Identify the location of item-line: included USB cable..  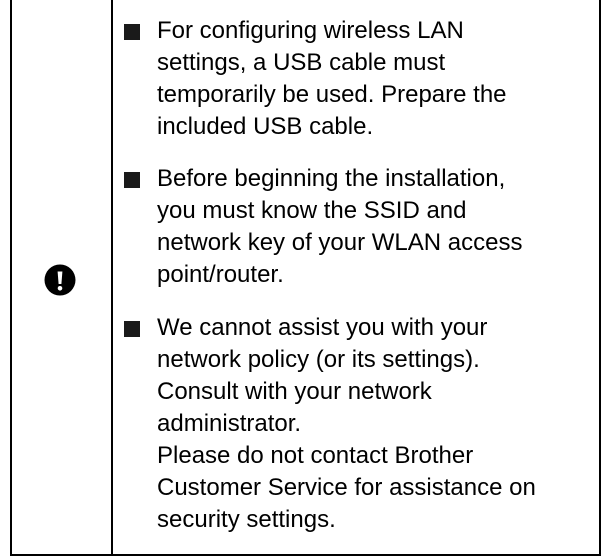
(265, 126).